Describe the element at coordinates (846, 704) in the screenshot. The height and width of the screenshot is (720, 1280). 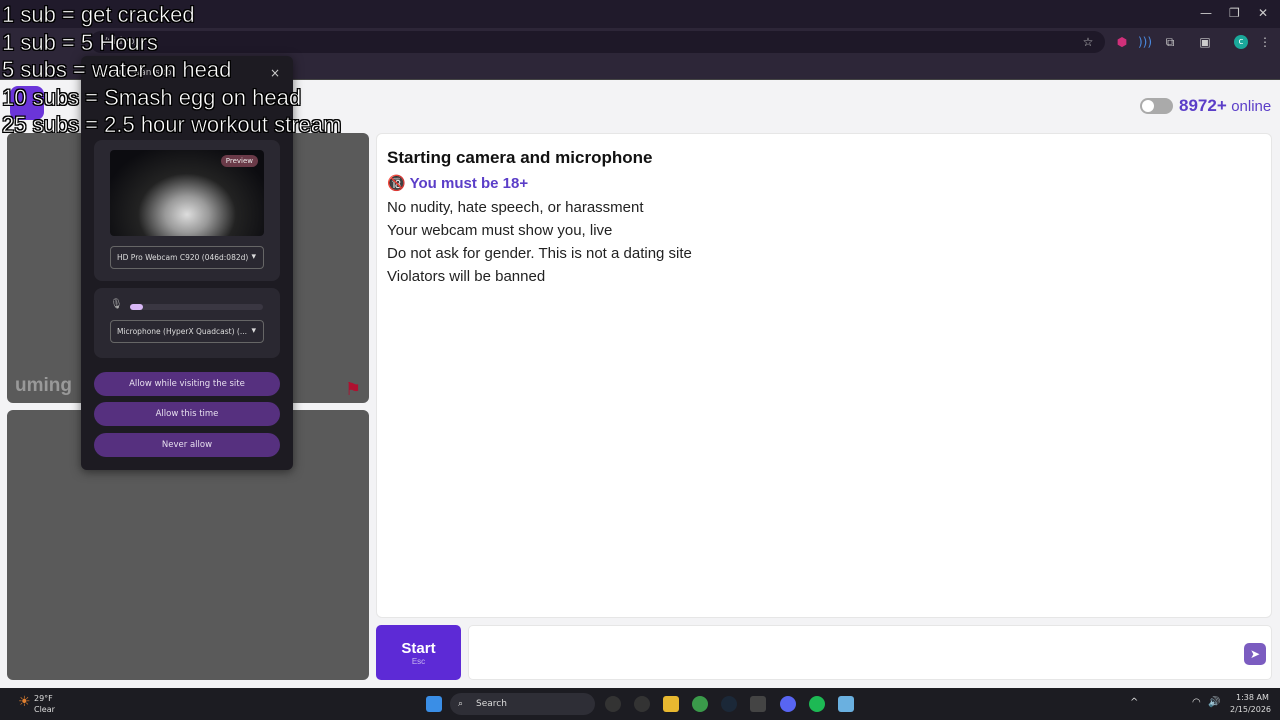
I see `notepad-icon` at that location.